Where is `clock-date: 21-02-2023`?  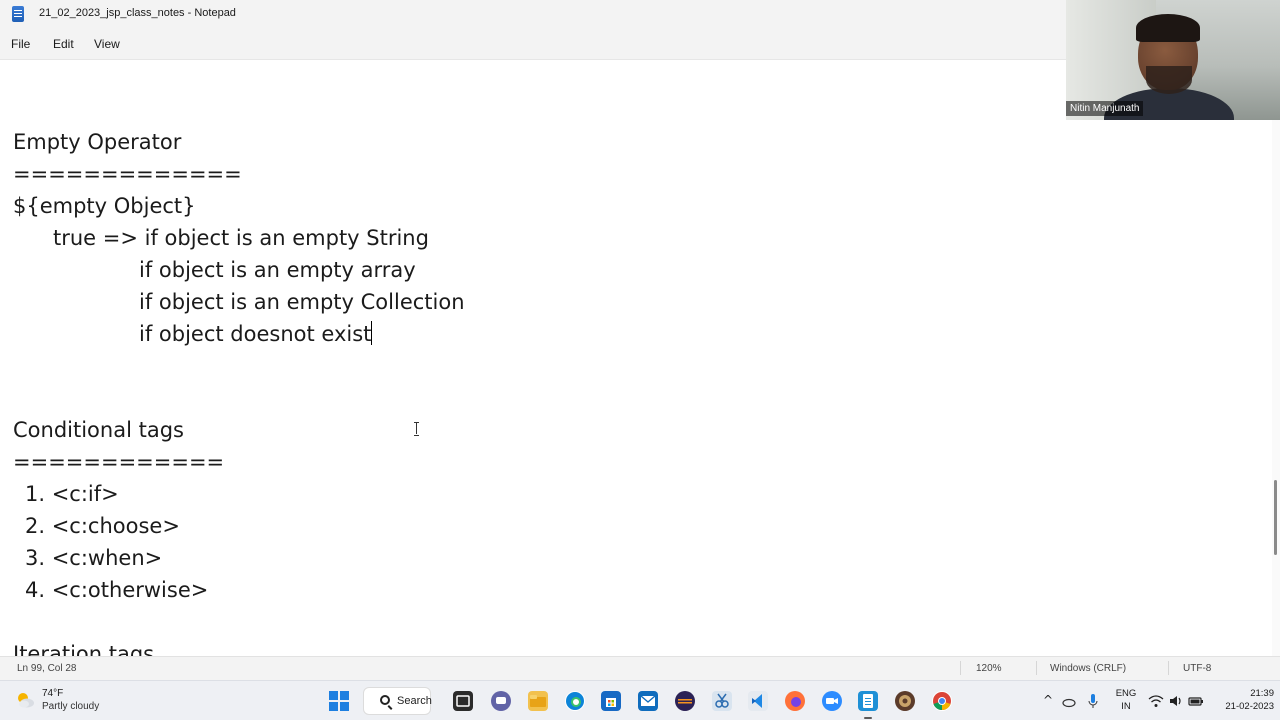
clock-date: 21-02-2023 is located at coordinates (1242, 706).